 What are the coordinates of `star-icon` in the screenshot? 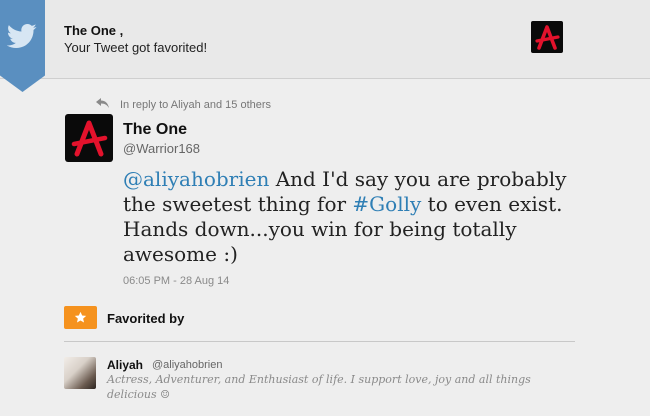 It's located at (80, 317).